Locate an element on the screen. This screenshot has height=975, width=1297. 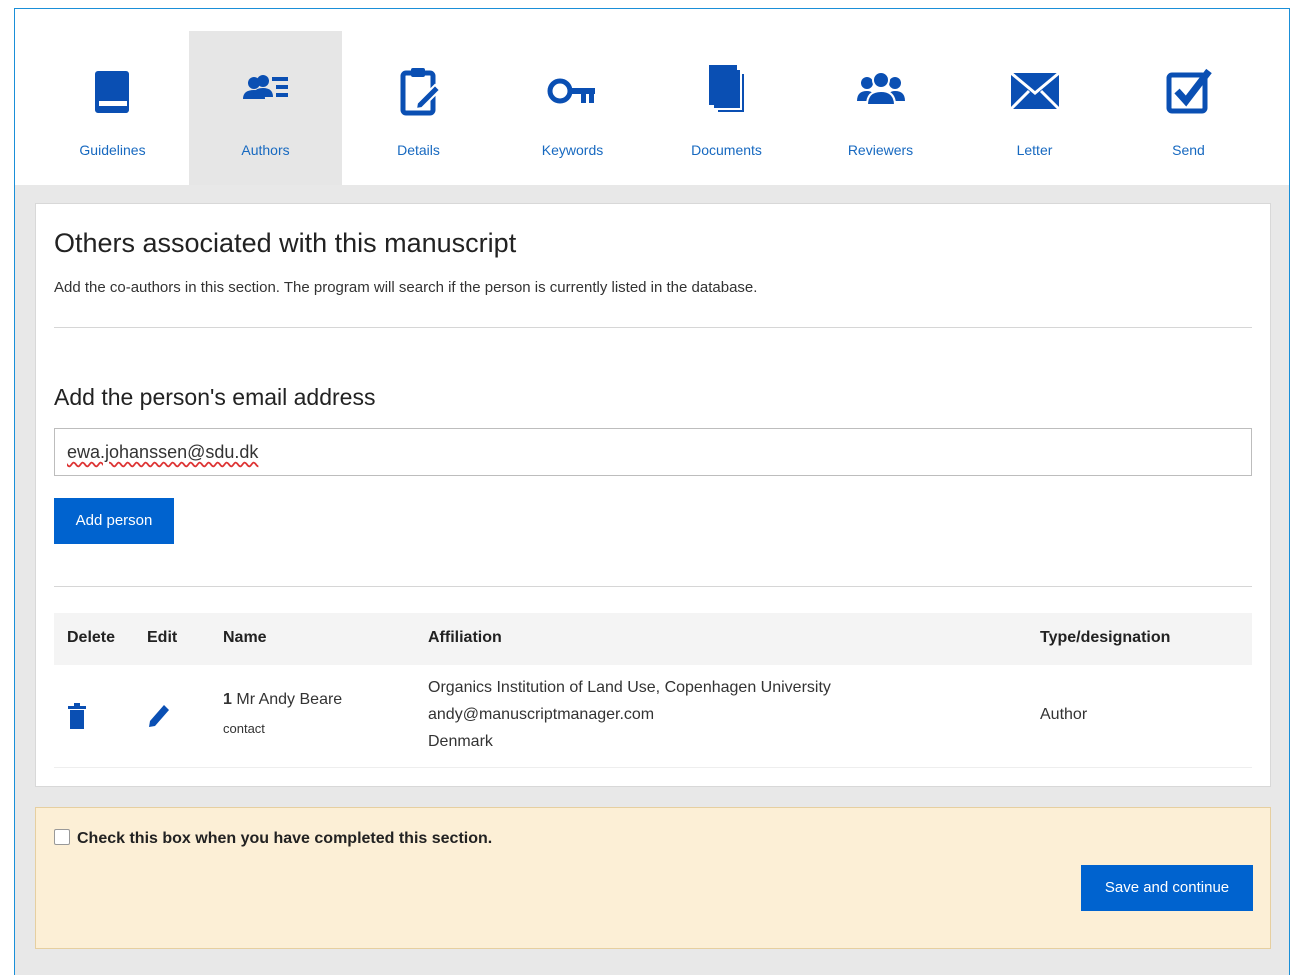
email-label: Add the person's email address is located at coordinates (215, 397).